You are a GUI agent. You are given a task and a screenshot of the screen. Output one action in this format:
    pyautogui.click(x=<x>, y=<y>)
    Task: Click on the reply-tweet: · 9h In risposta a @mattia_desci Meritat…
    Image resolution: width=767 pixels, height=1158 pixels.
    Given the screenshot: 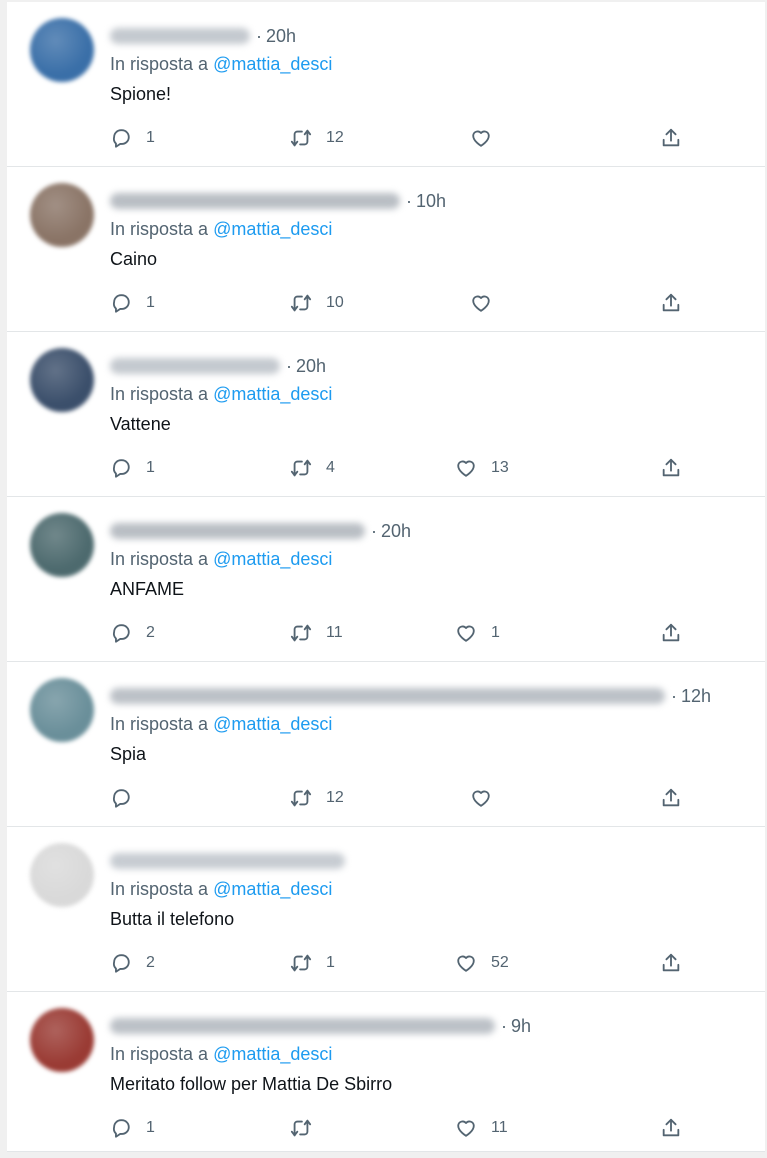 What is the action you would take?
    pyautogui.click(x=386, y=1072)
    